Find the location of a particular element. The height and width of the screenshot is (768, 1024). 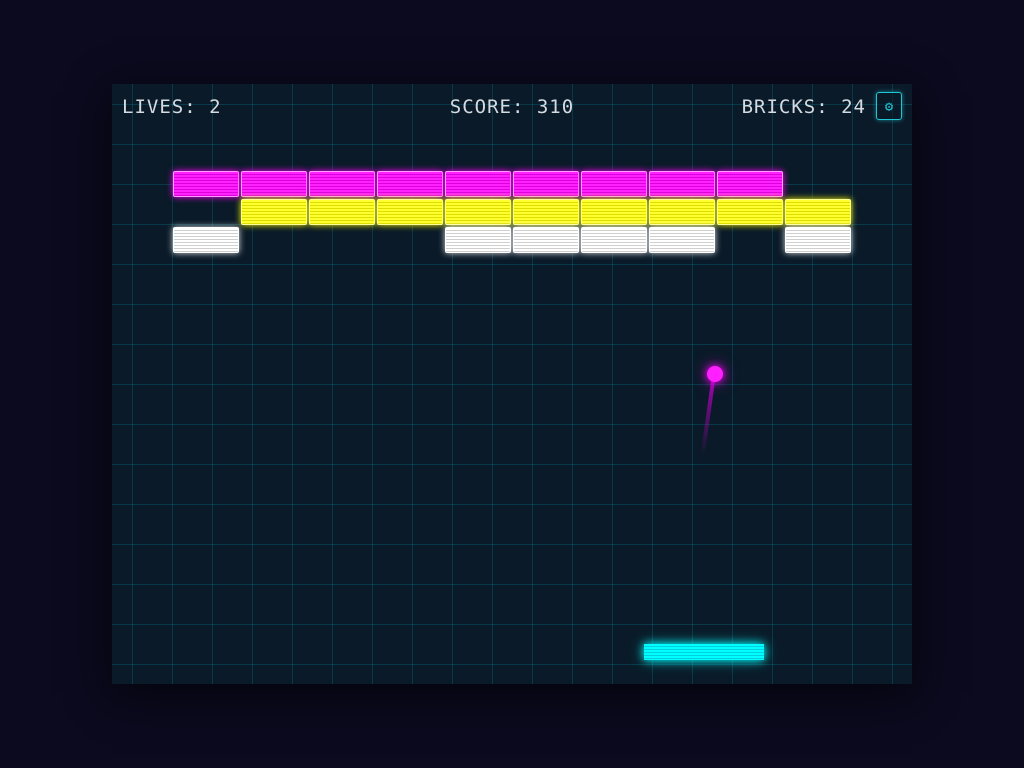

settings-button: ⚙ is located at coordinates (889, 106).